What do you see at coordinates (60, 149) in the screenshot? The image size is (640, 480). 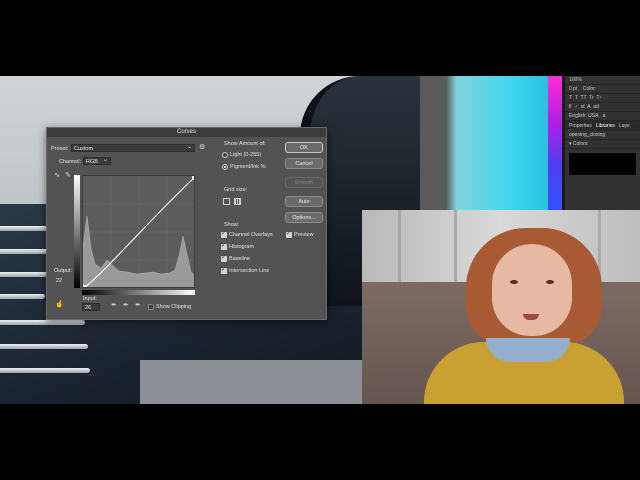 I see `preset-label: Preset:` at bounding box center [60, 149].